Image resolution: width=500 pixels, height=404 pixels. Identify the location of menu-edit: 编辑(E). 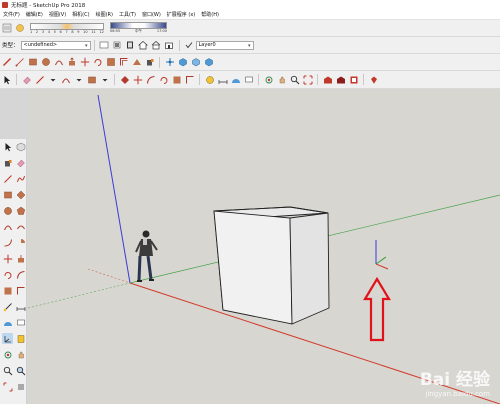
(34, 14).